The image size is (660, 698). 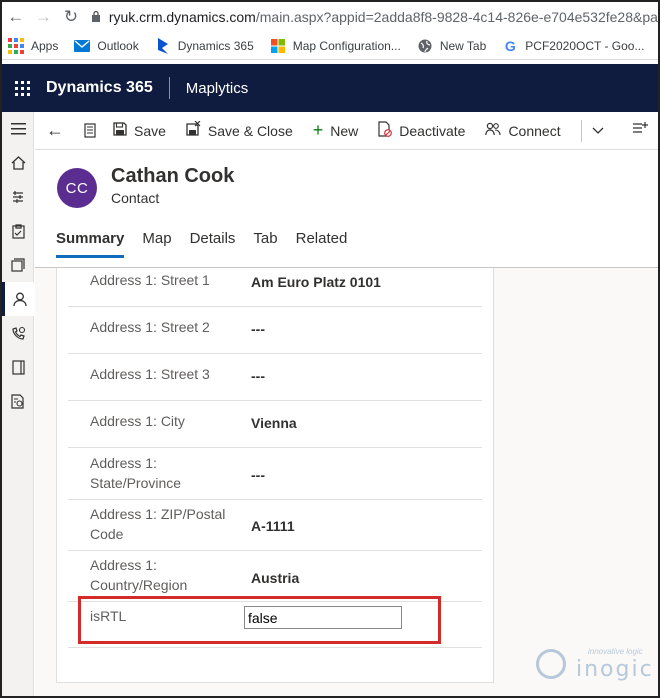 I want to click on reports-icon, so click(x=18, y=367).